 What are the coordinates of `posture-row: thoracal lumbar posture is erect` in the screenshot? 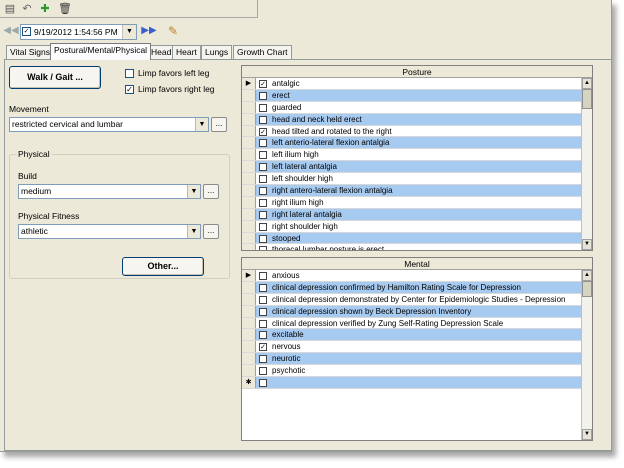 It's located at (417, 247).